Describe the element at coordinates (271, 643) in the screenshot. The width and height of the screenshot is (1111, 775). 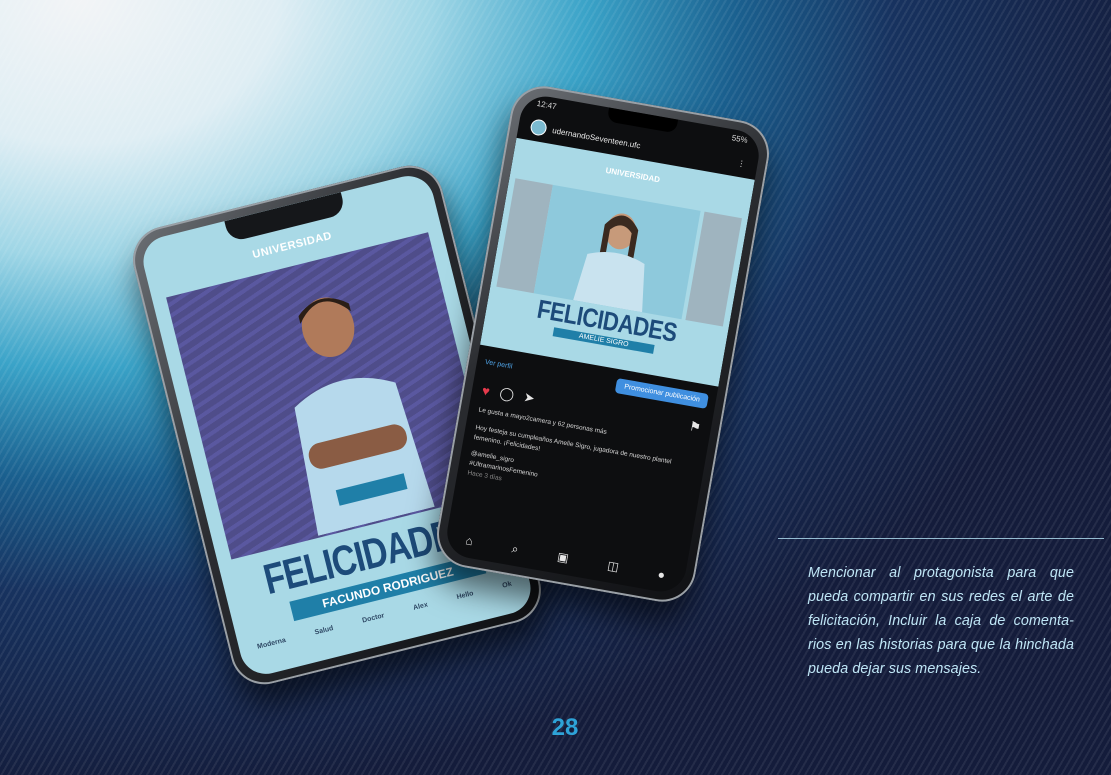
I see `sponsor-logo: Moderna` at that location.